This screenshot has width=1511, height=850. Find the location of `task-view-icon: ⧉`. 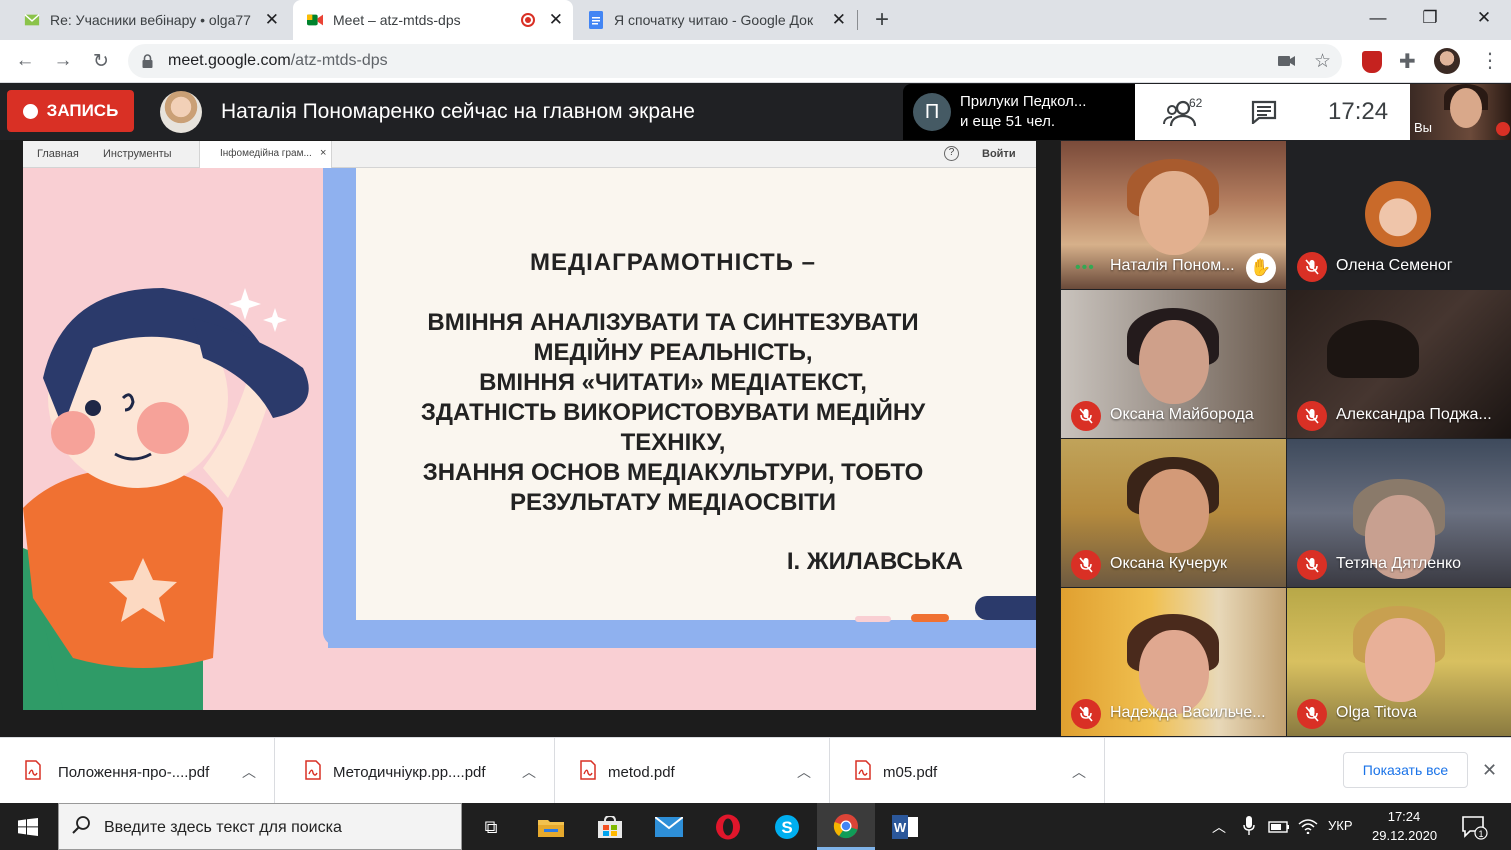

task-view-icon: ⧉ is located at coordinates (491, 827).